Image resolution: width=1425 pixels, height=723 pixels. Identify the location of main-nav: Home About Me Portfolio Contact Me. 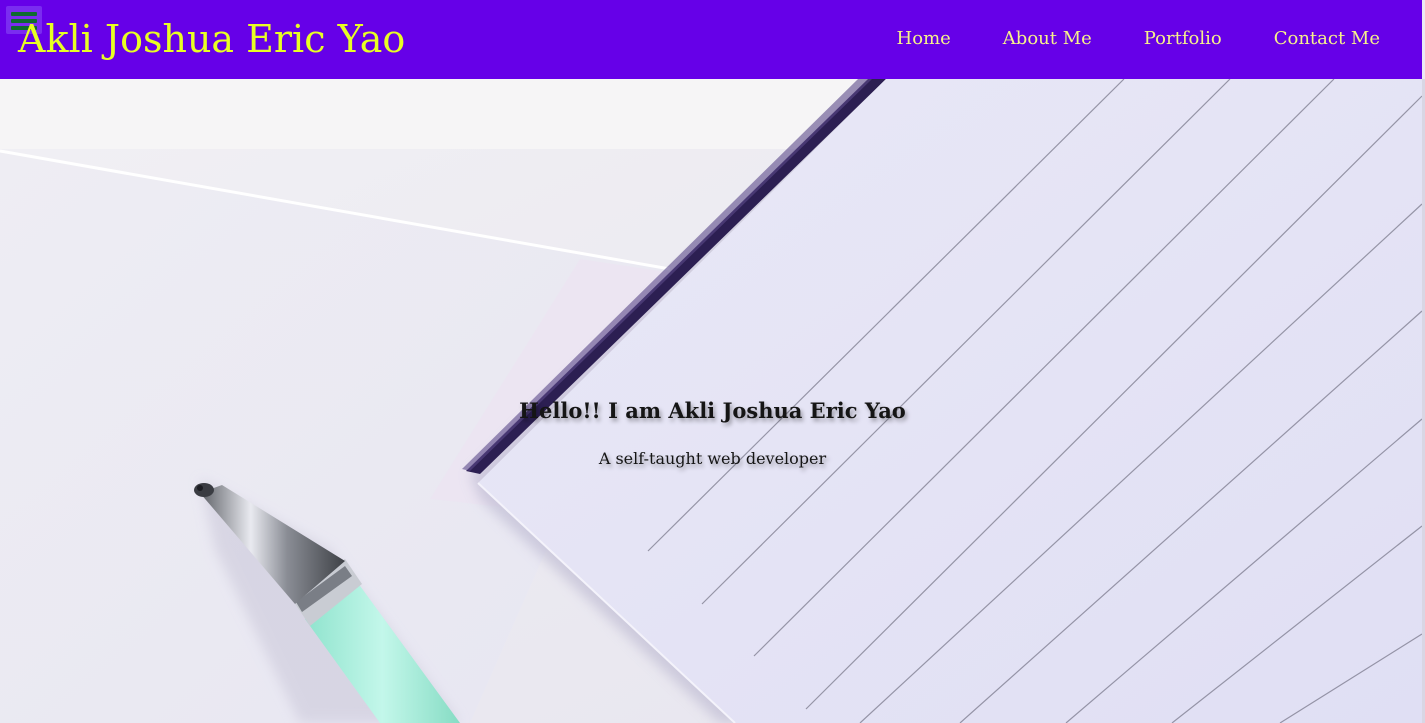
(1138, 39).